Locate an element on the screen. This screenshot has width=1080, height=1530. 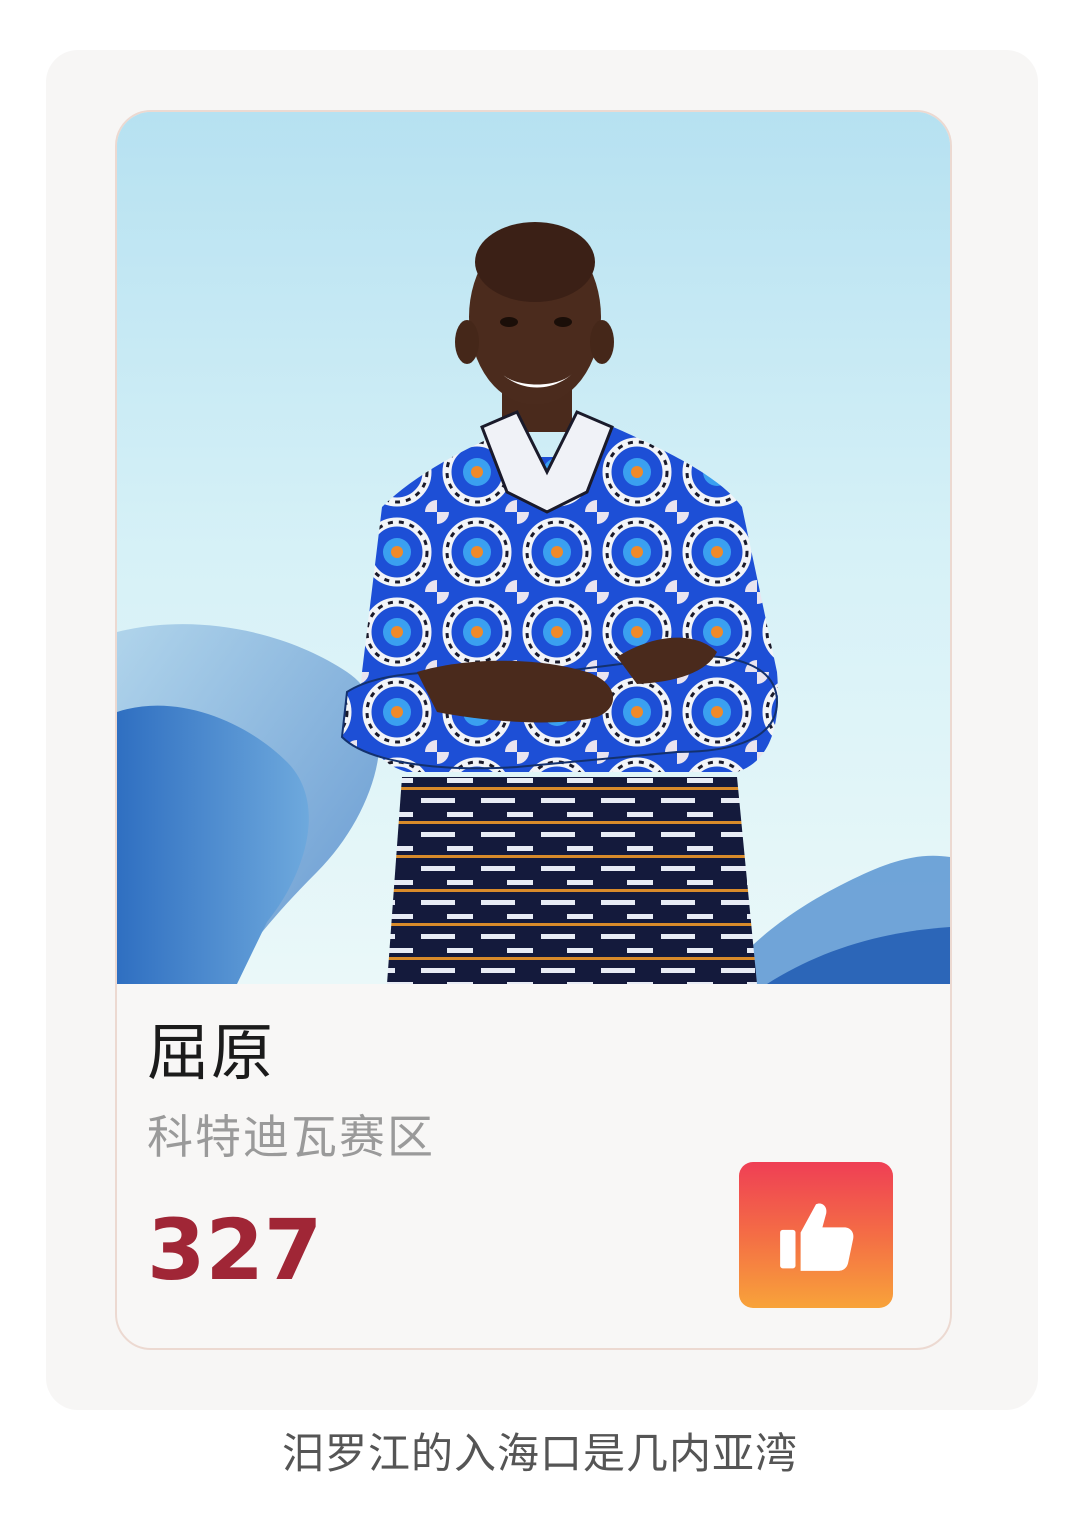
contestant-name: 屈原 is located at coordinates (211, 1052).